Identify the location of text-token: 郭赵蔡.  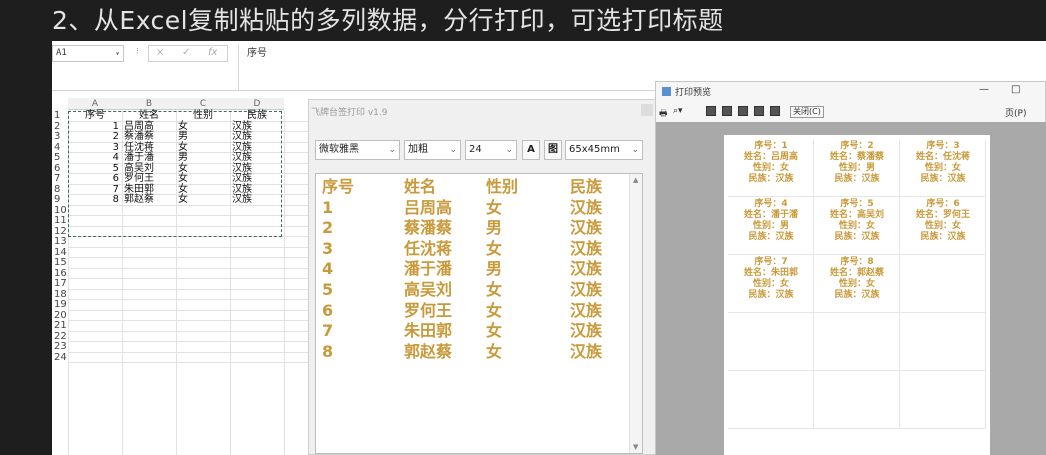
(428, 351).